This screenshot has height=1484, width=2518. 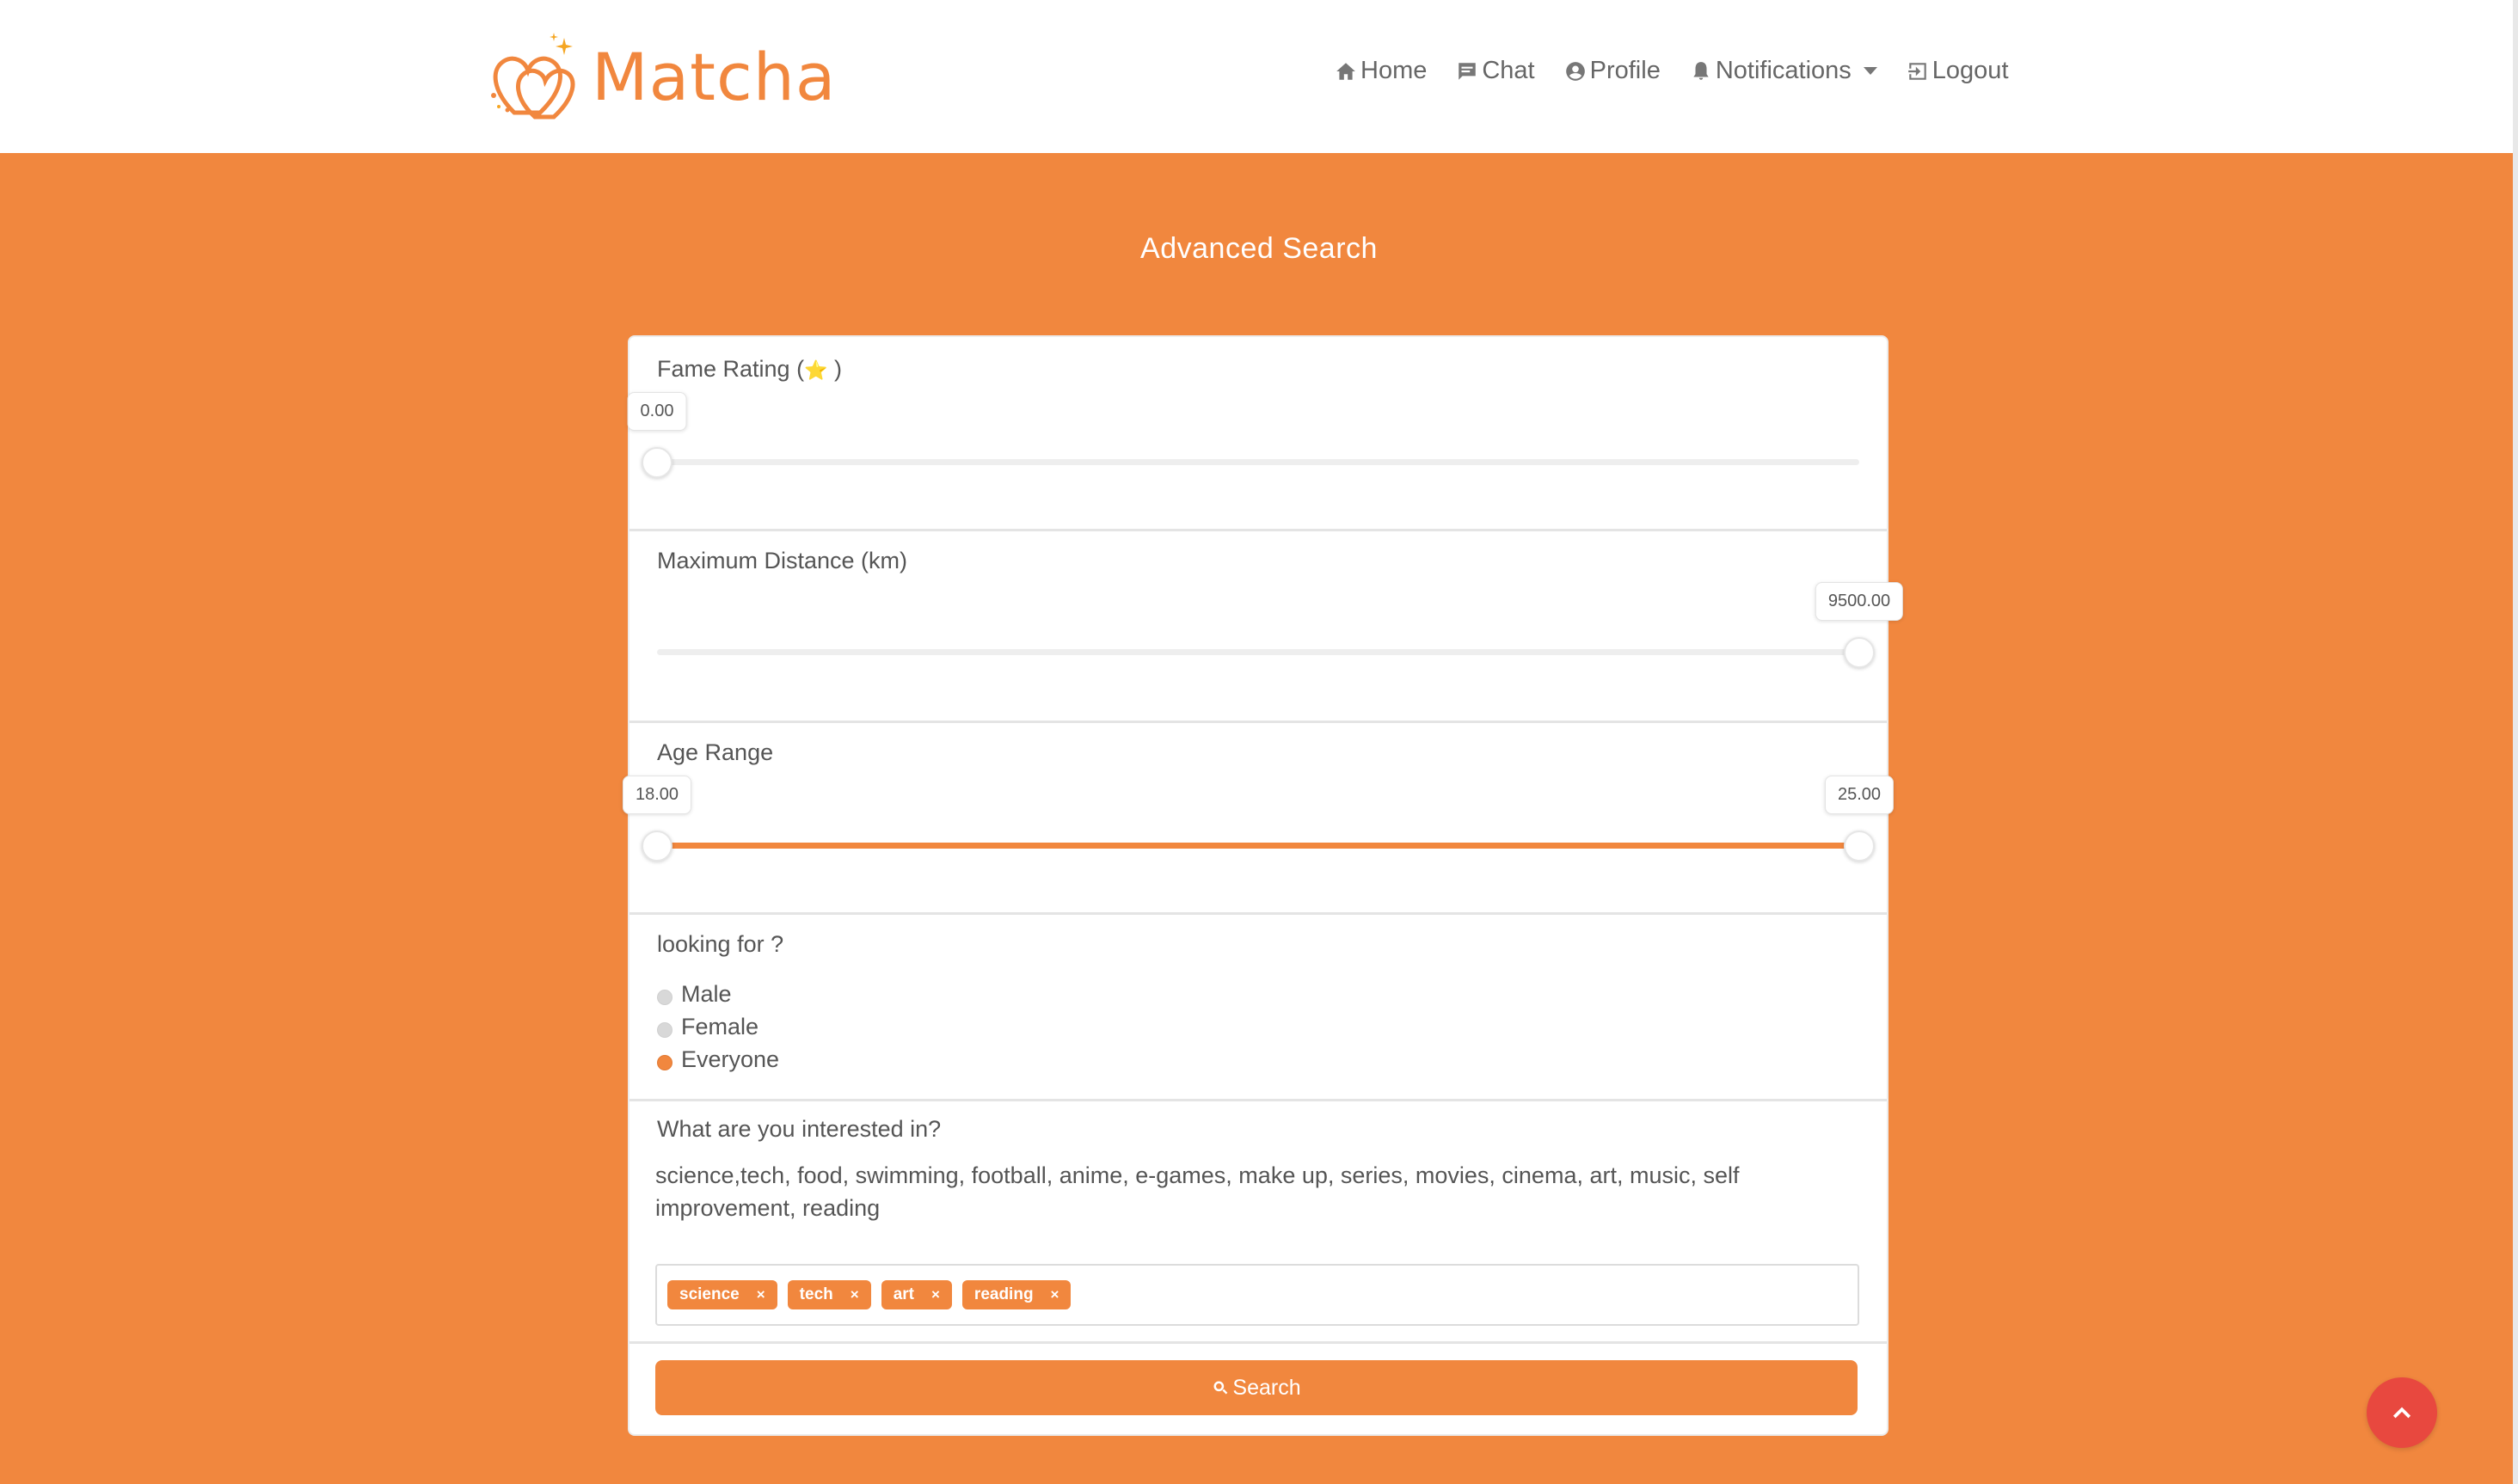 I want to click on chevron-up-icon, so click(x=2402, y=1413).